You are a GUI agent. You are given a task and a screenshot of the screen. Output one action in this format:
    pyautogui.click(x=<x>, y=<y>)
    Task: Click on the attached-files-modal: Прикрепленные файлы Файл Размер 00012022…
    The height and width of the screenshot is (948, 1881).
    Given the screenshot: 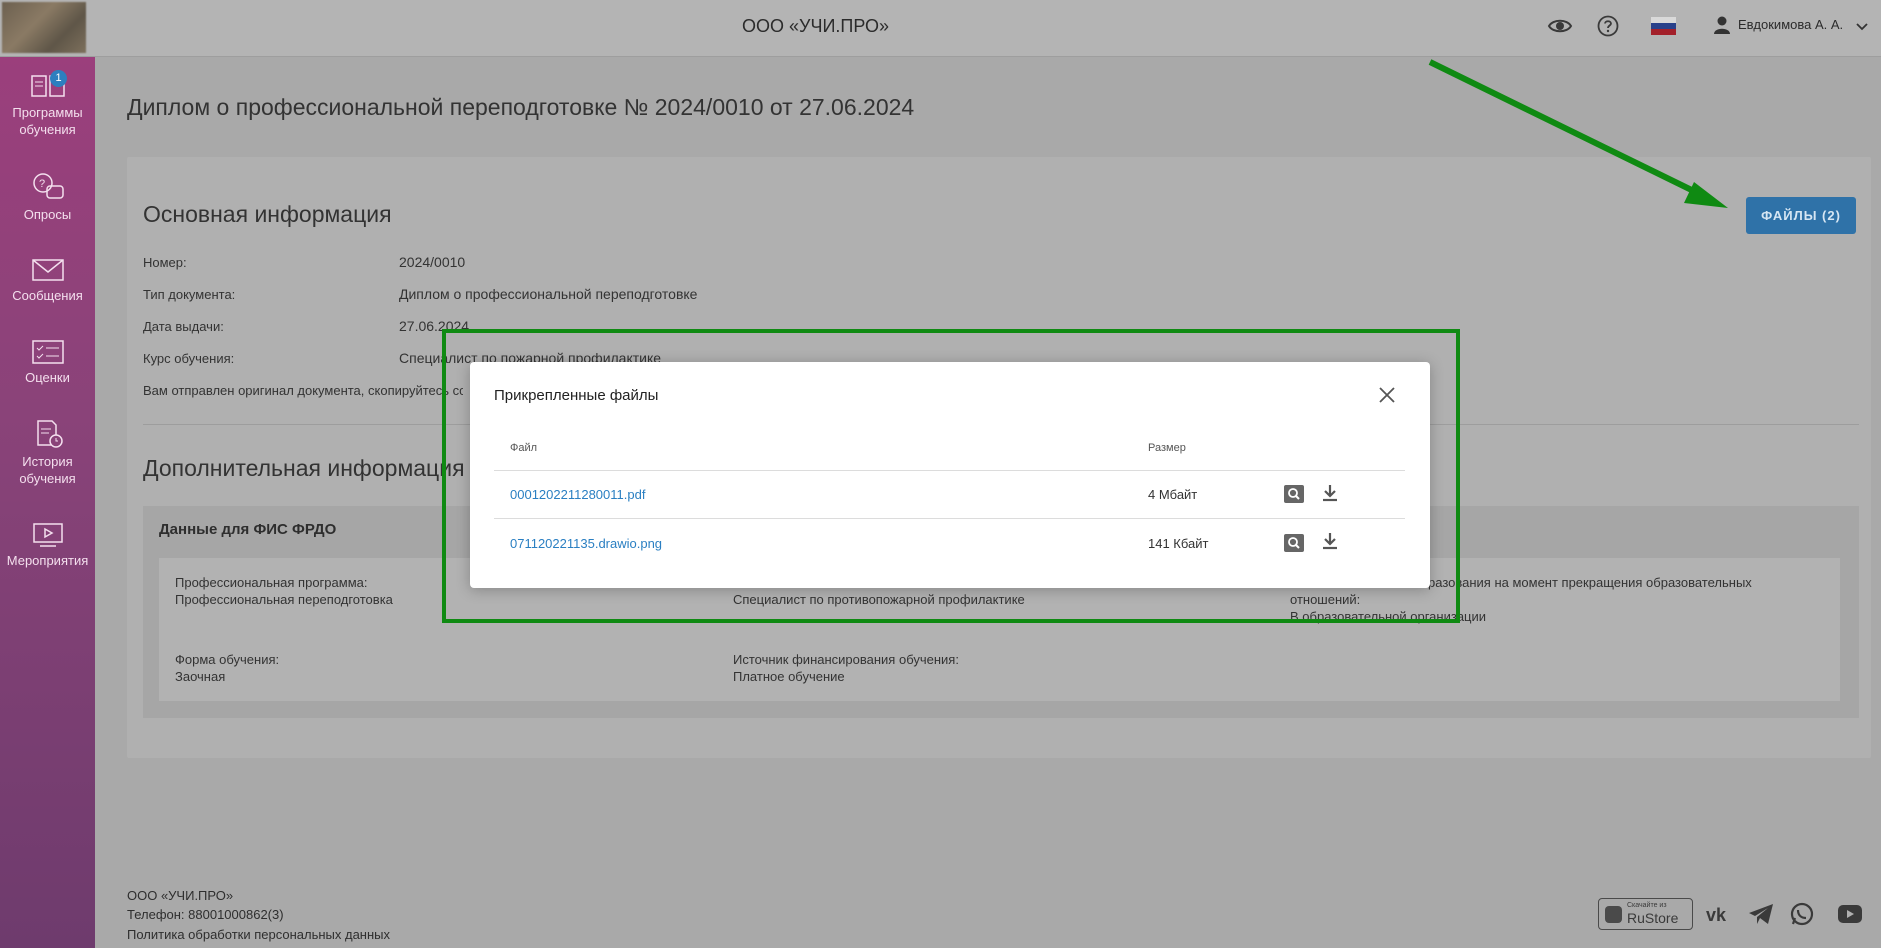 What is the action you would take?
    pyautogui.click(x=950, y=475)
    